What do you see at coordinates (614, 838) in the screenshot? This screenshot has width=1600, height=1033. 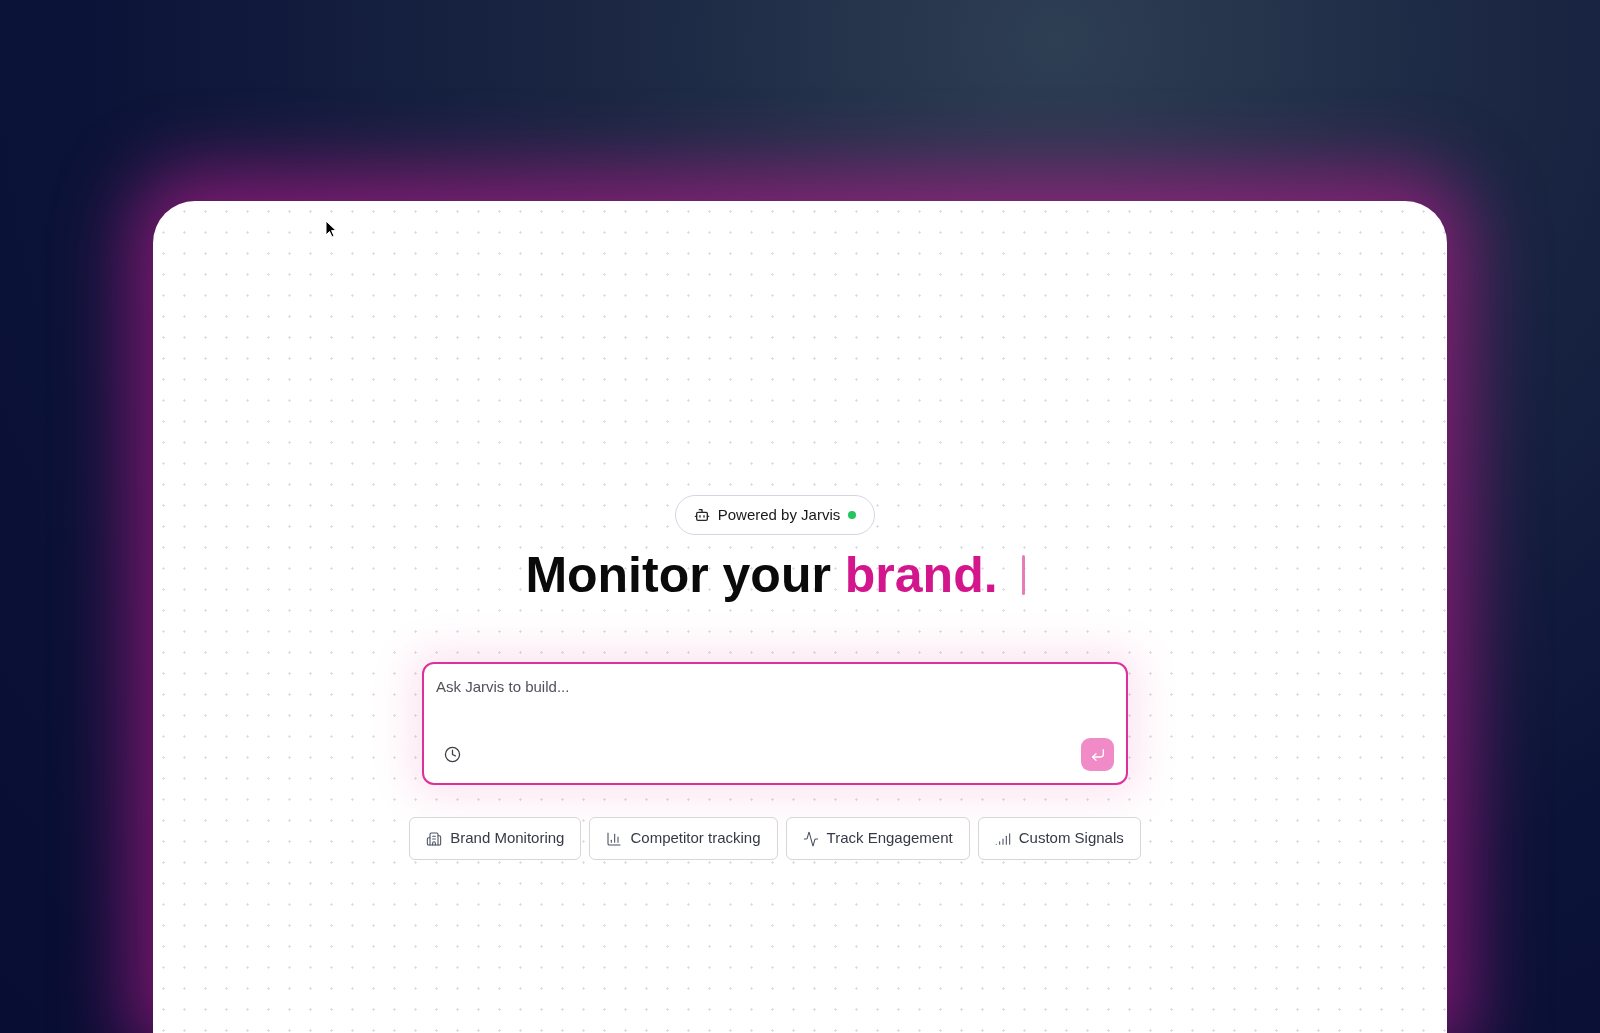 I see `bar-chart-icon` at bounding box center [614, 838].